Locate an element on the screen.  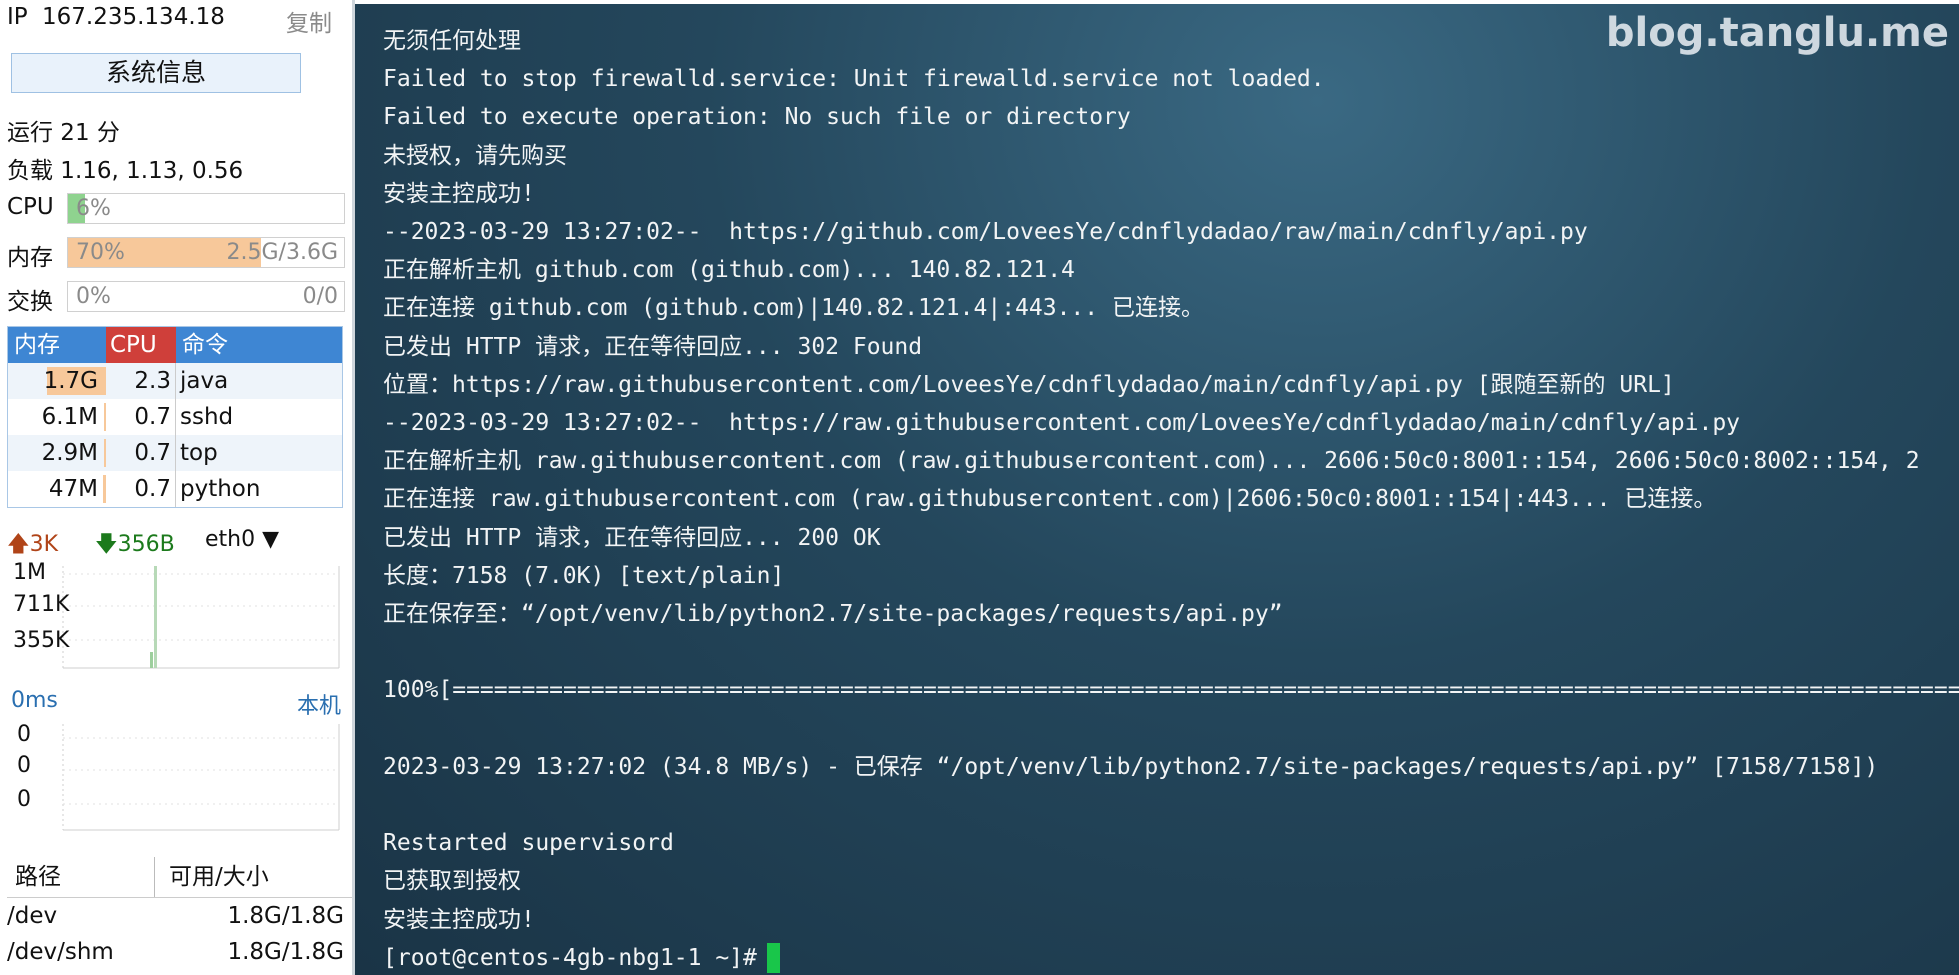
ping-chart-svg is located at coordinates (201, 777).